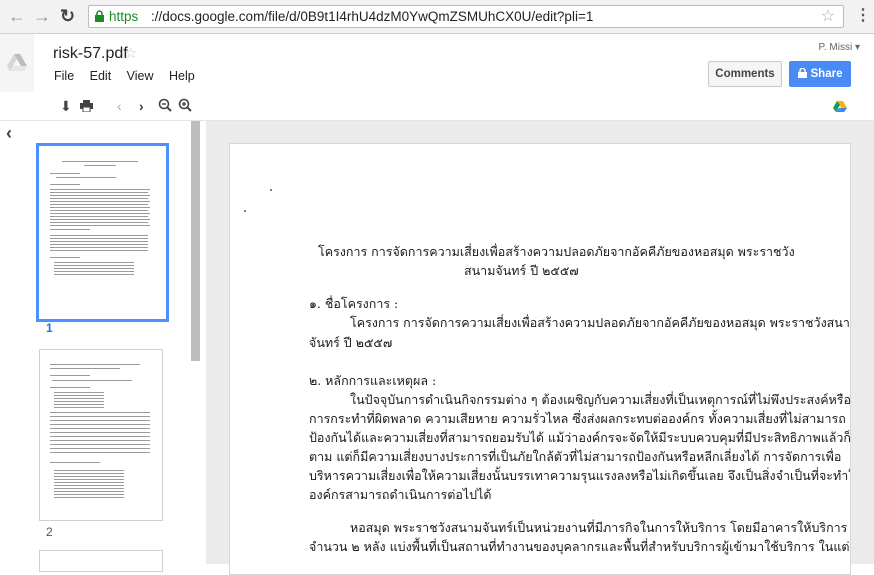  What do you see at coordinates (437, 106) in the screenshot?
I see `viewer-toolbar` at bounding box center [437, 106].